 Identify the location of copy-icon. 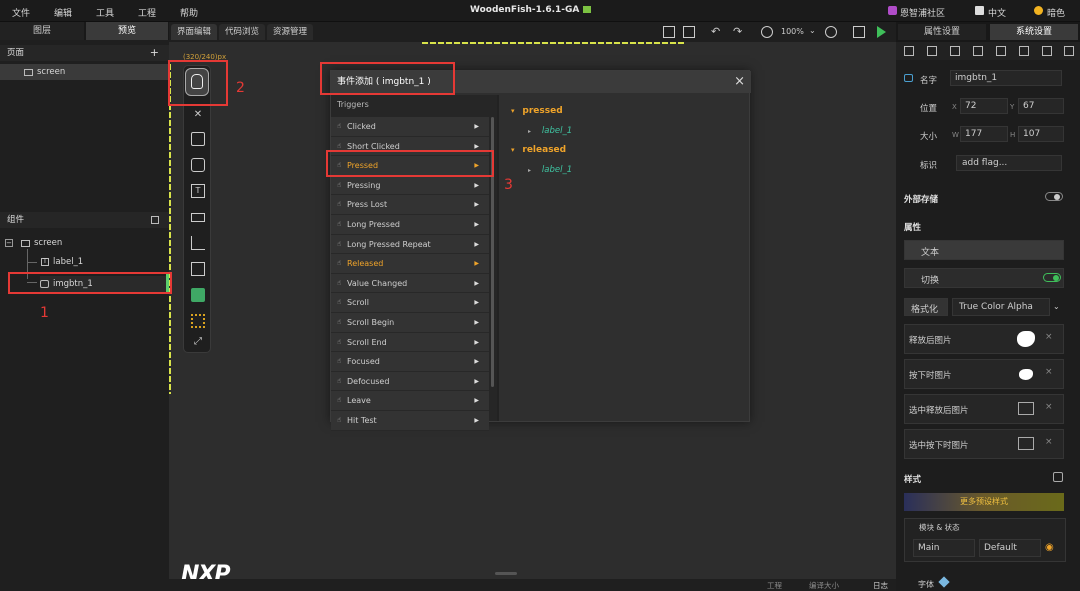
(689, 32).